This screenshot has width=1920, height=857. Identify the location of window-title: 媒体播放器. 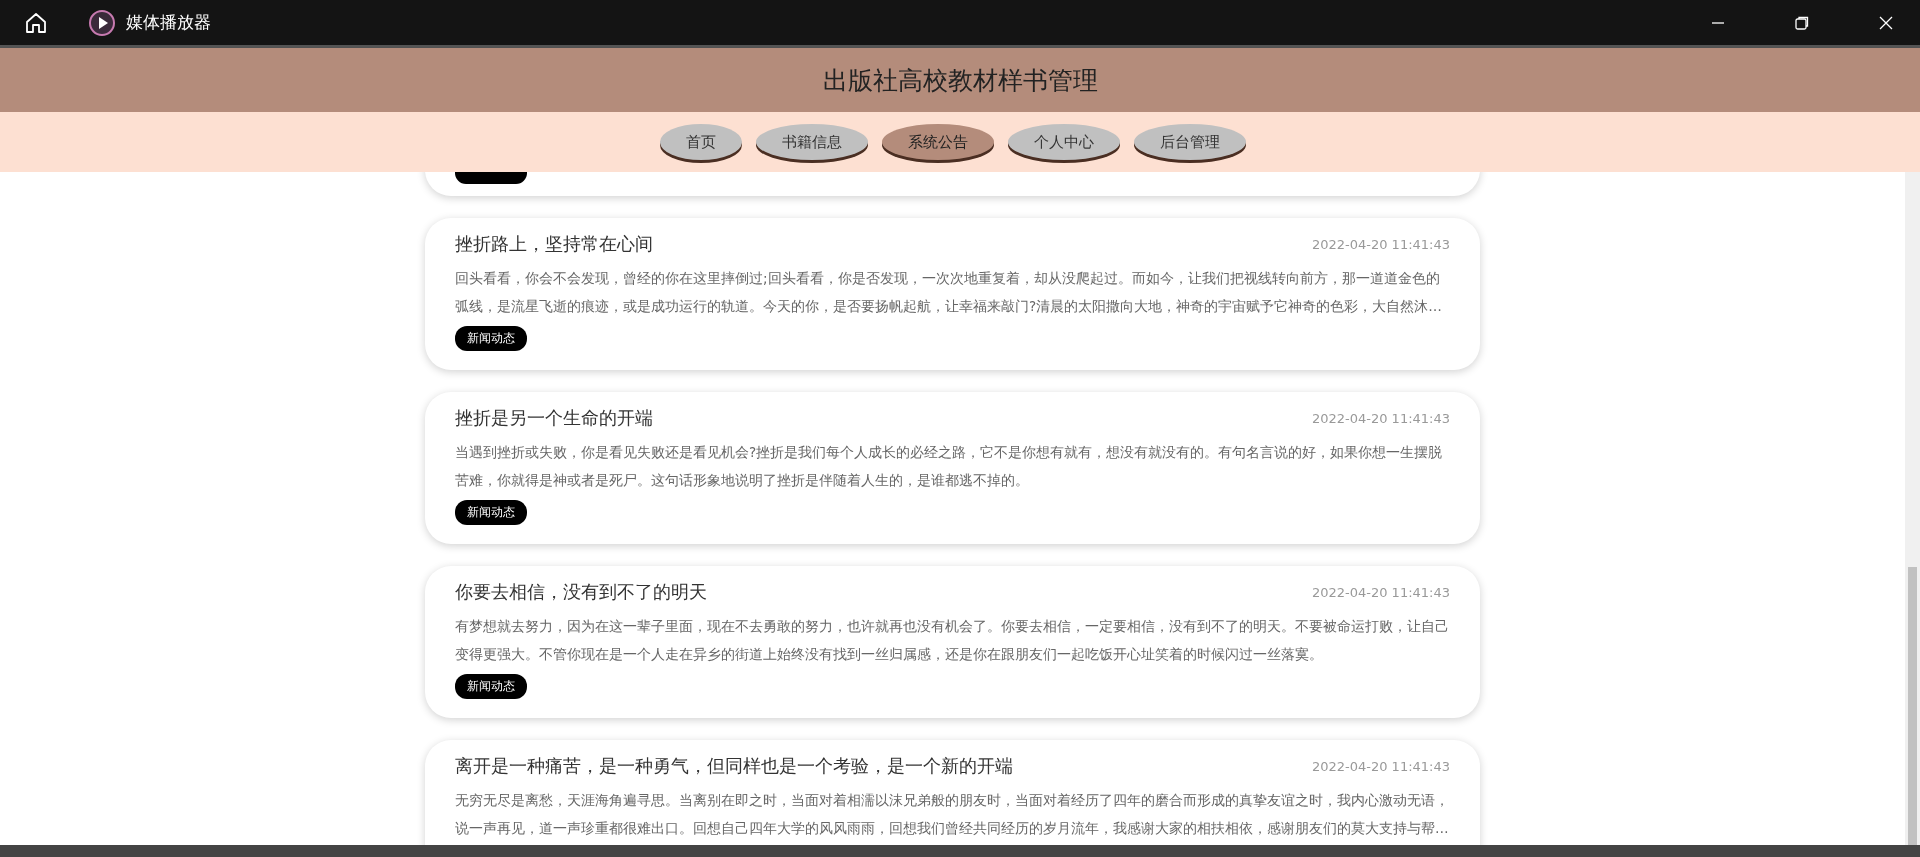
(168, 22).